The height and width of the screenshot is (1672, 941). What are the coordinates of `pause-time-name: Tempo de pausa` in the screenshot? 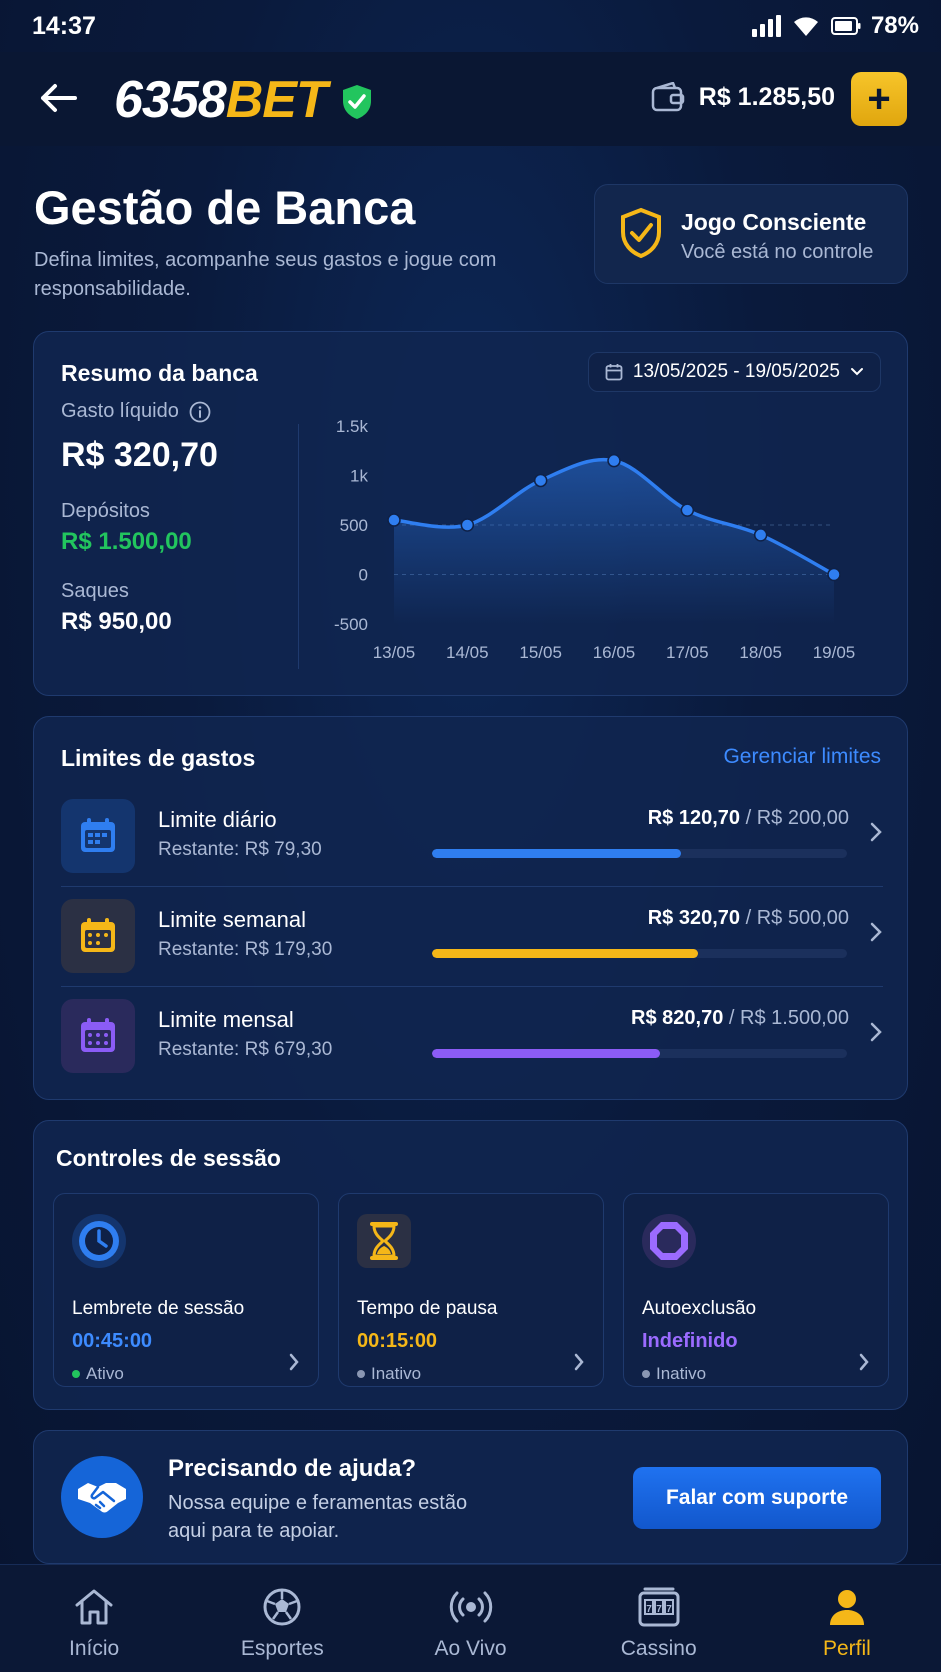 It's located at (427, 1308).